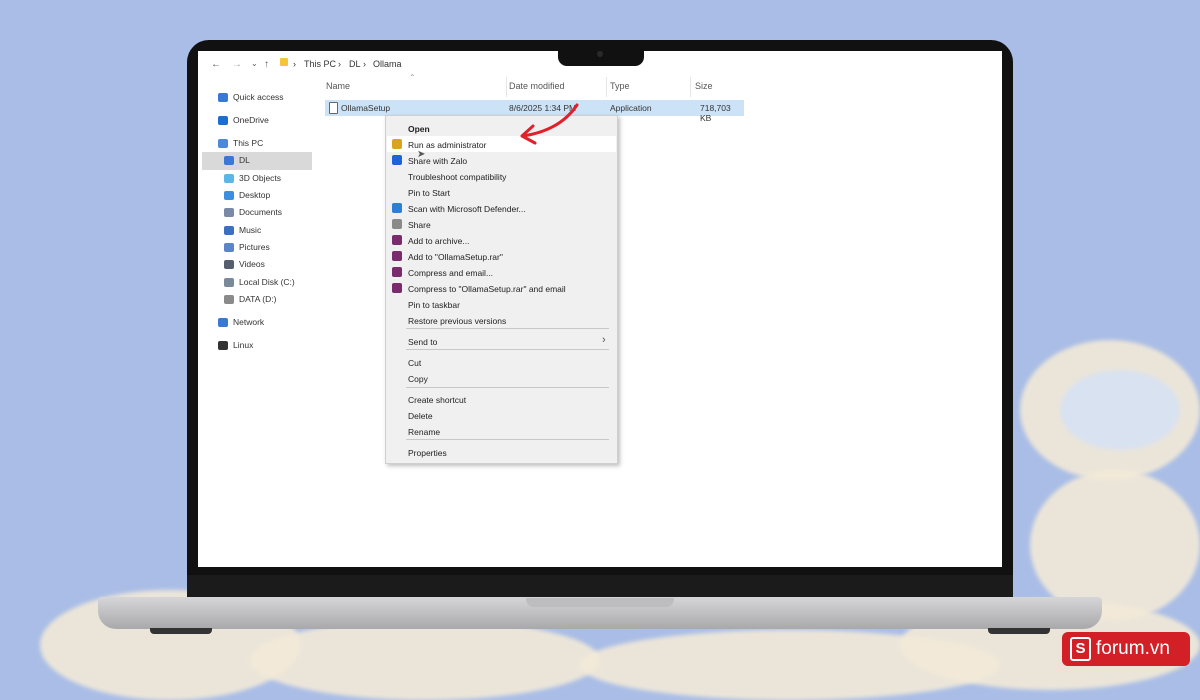 Image resolution: width=1200 pixels, height=700 pixels. I want to click on camera-notch, so click(601, 54).